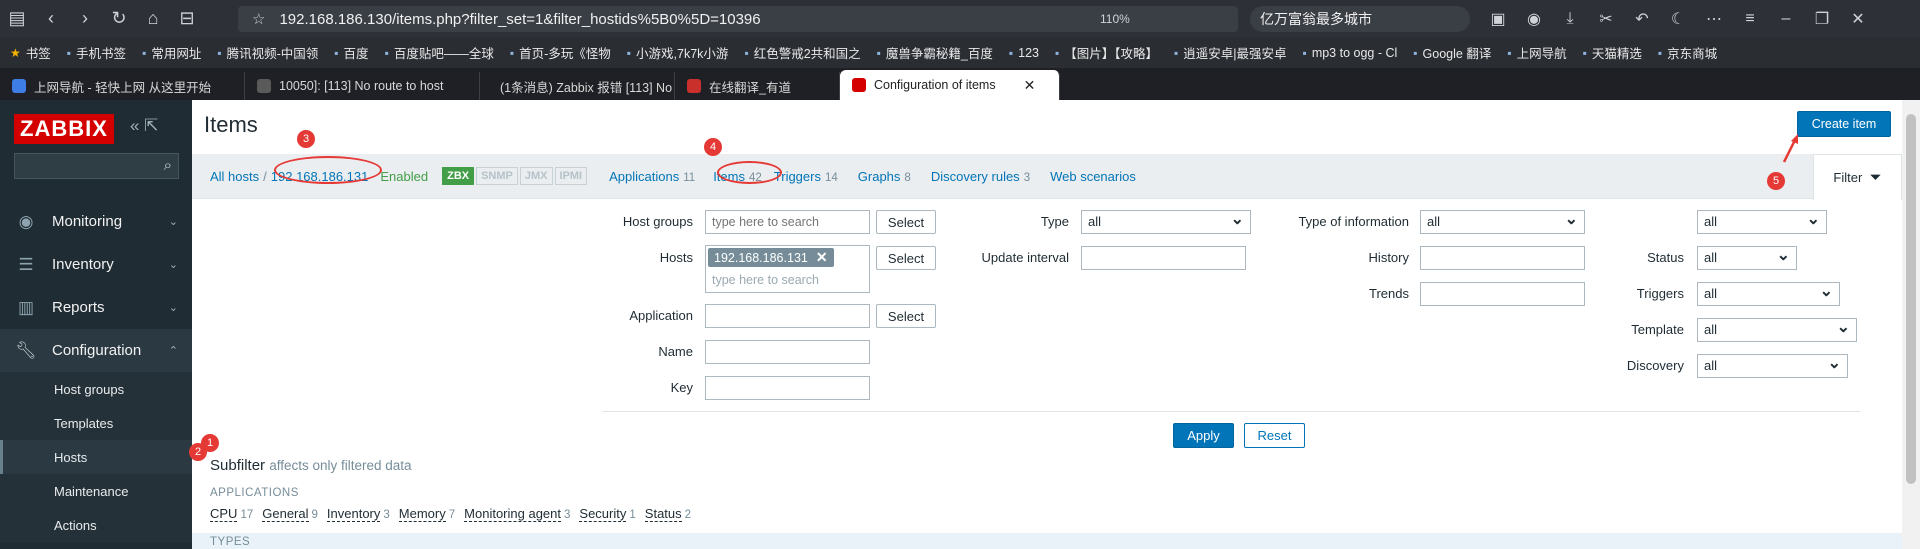 The width and height of the screenshot is (1920, 549). I want to click on bookmark-item: ▪ 123, so click(1024, 53).